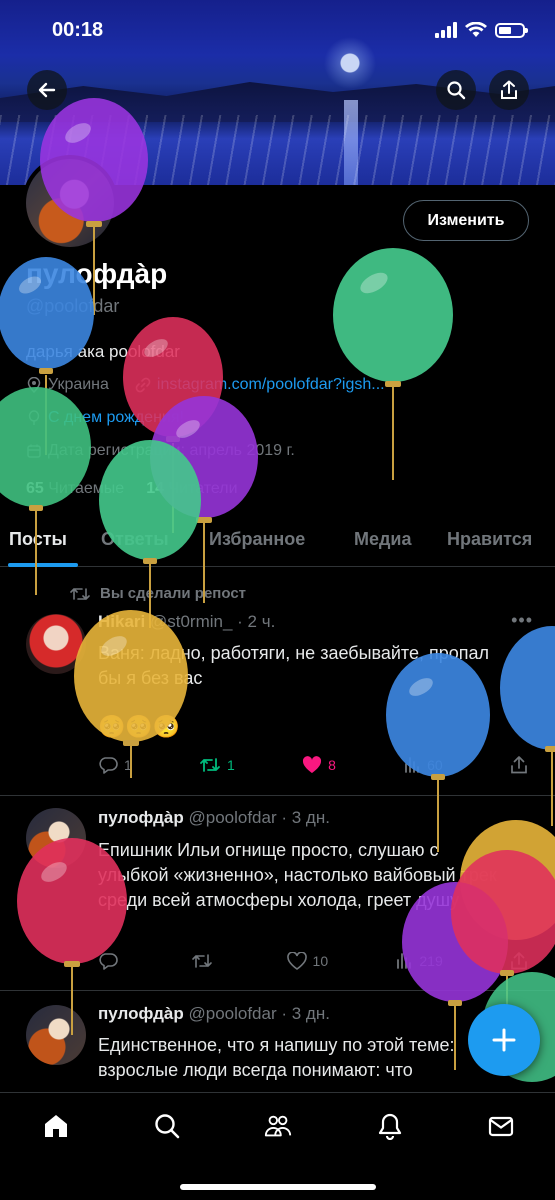  What do you see at coordinates (446, 30) in the screenshot?
I see `cellular-signal-icon` at bounding box center [446, 30].